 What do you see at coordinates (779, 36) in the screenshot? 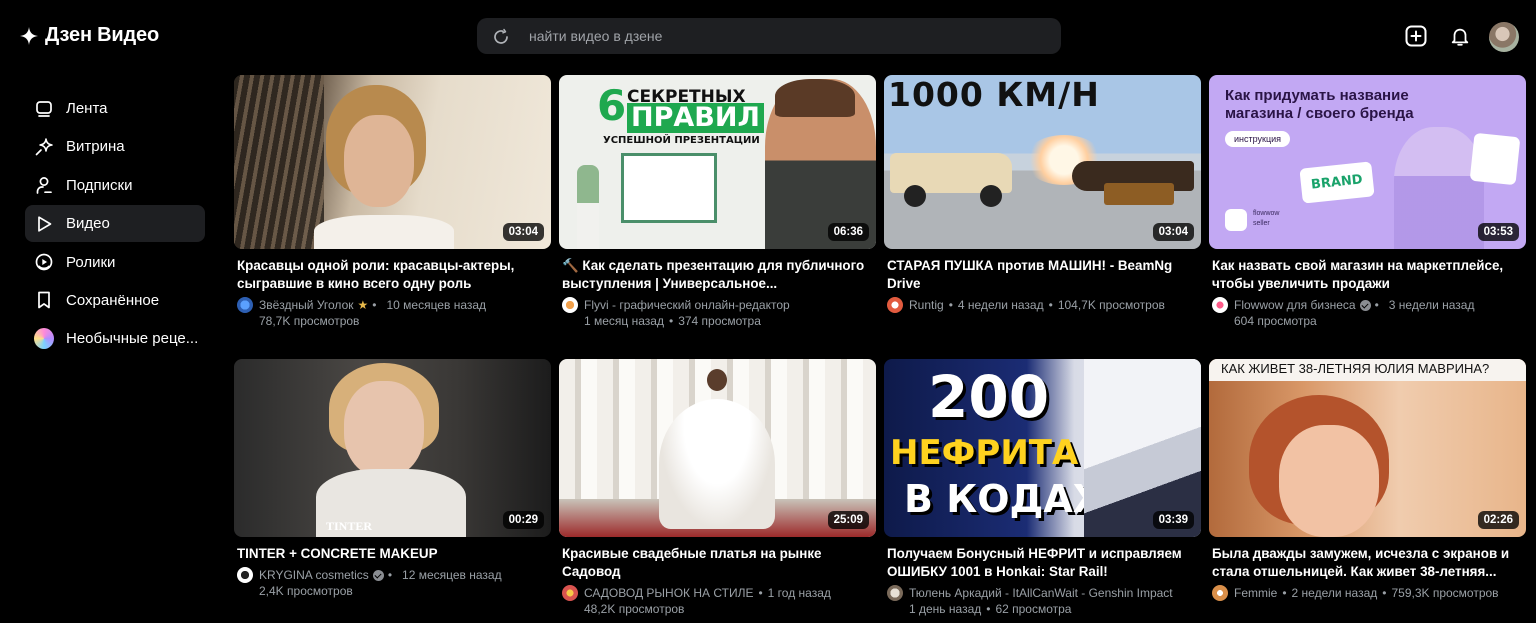
I see `search-input` at bounding box center [779, 36].